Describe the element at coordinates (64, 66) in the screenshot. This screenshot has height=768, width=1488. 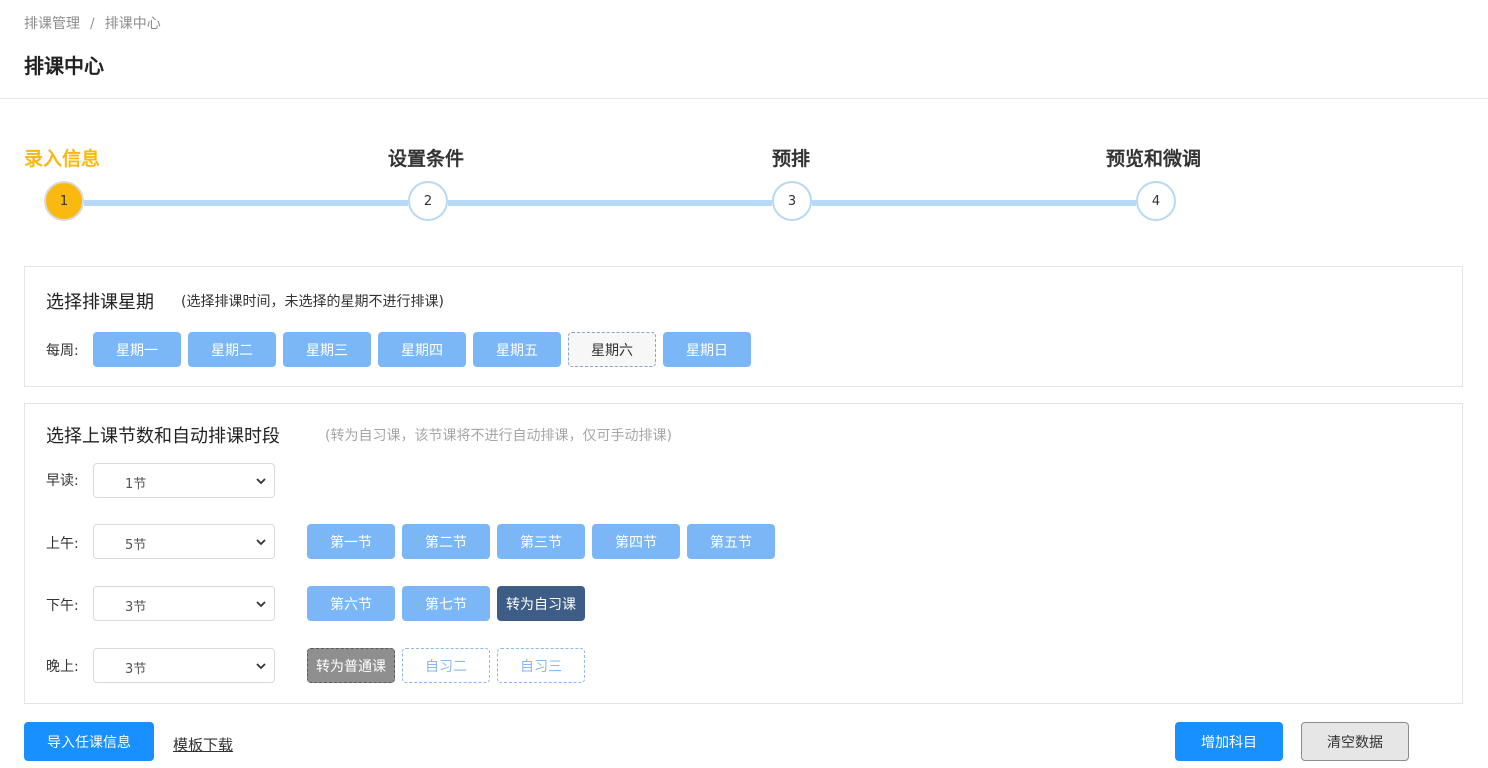
I see `page-title: 排课中心` at that location.